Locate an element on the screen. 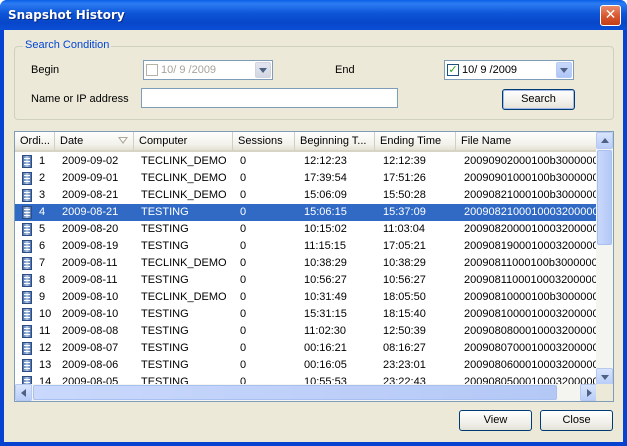  table-cell: 6 is located at coordinates (42, 246).